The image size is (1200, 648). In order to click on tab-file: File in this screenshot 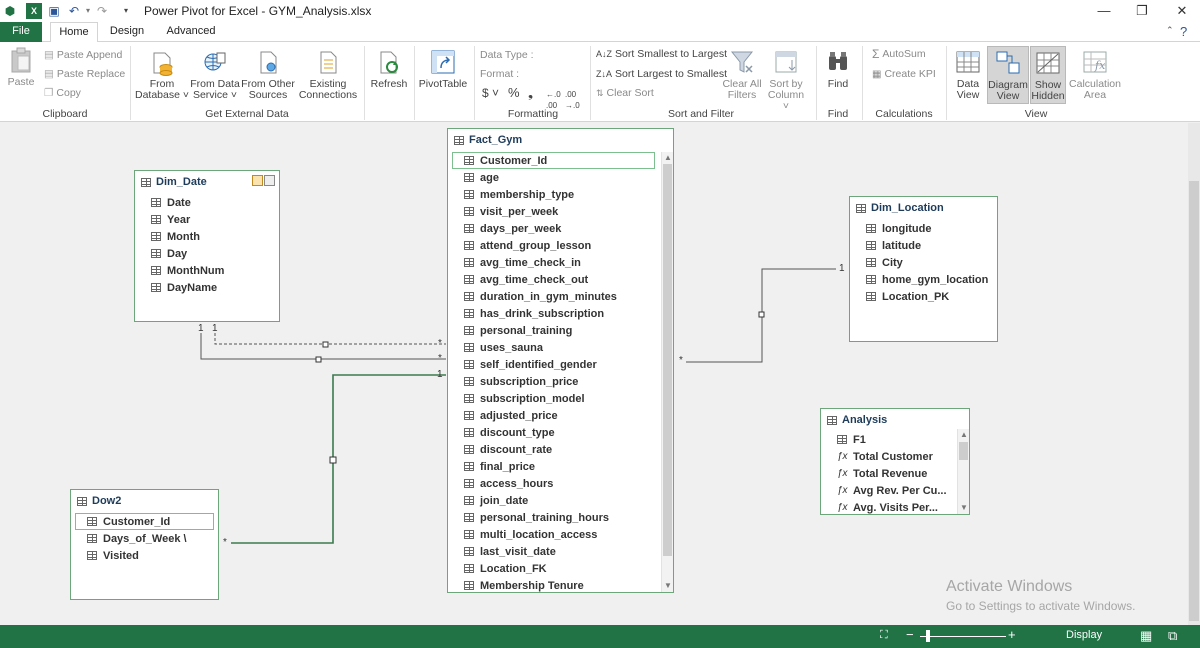, I will do `click(21, 32)`.